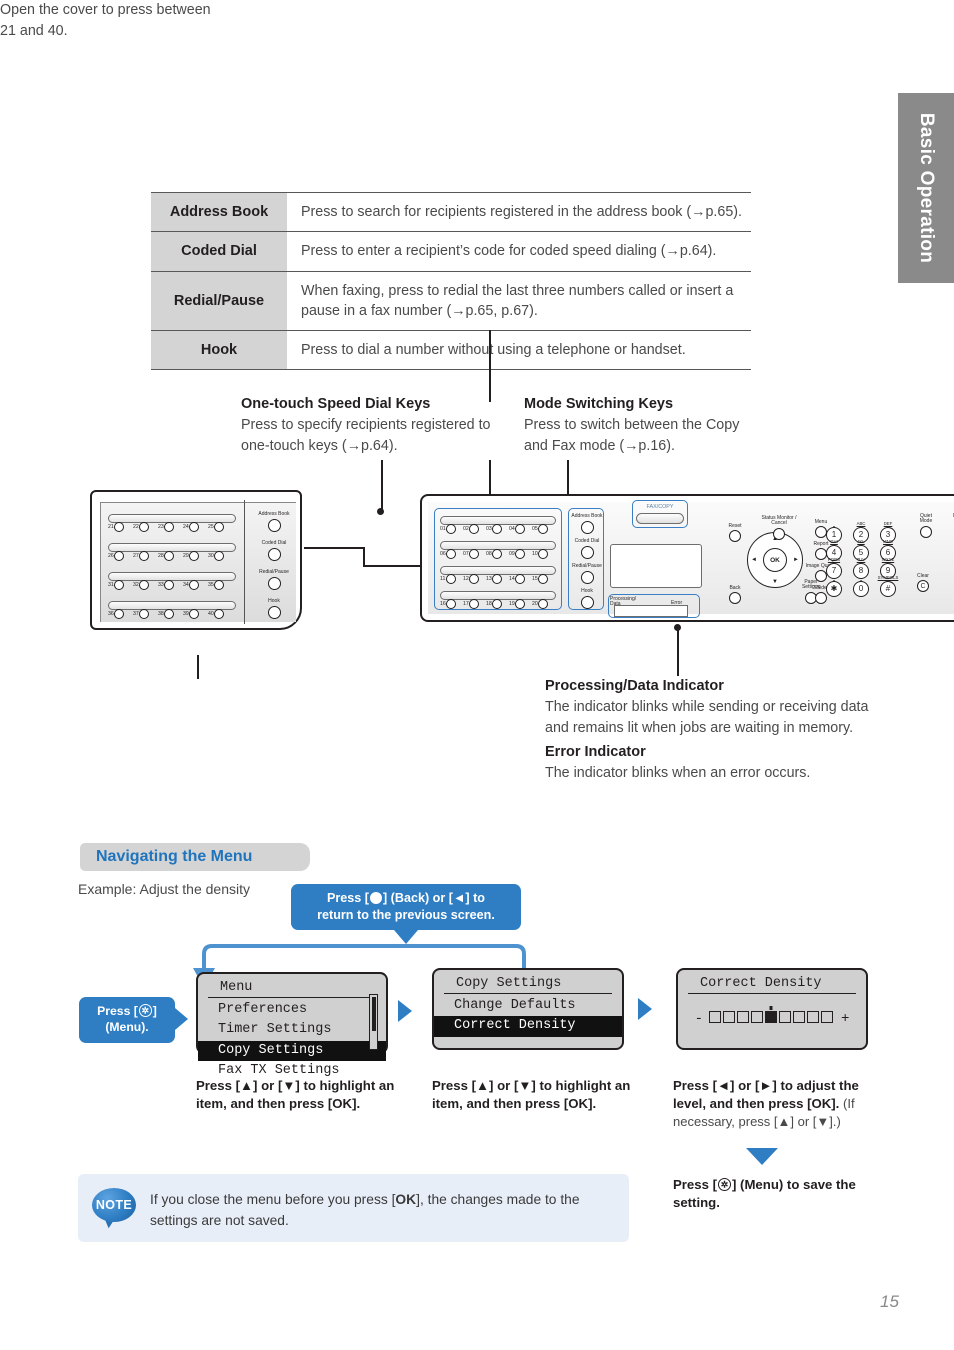  Describe the element at coordinates (540, 604) in the screenshot. I see `one-touch-key: 20` at that location.